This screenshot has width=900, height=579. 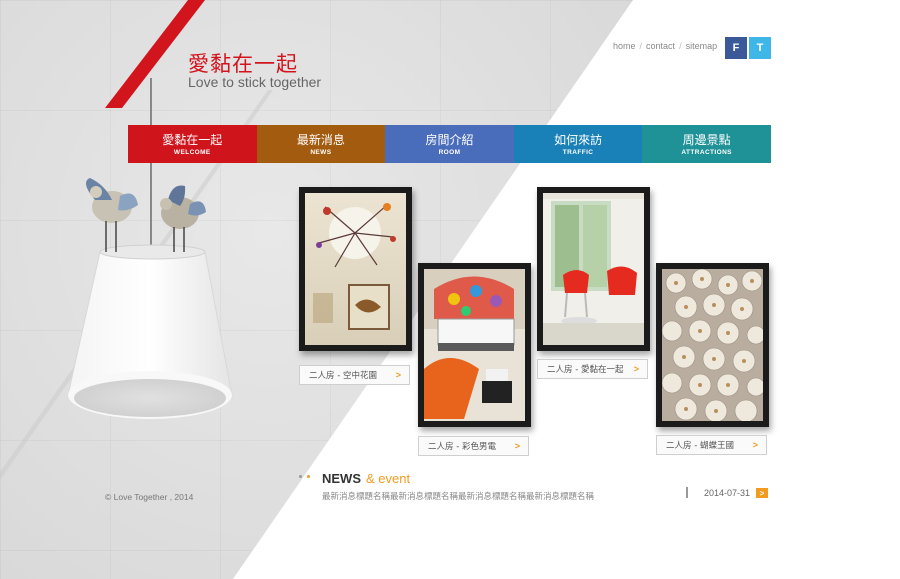 I want to click on nav-item-news: 最新消息 NEWS, so click(x=321, y=144).